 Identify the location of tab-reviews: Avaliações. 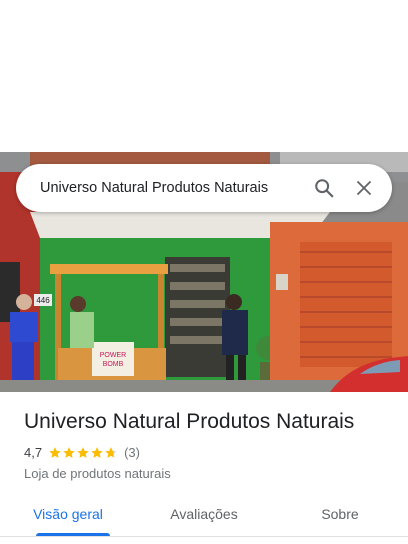
(204, 514).